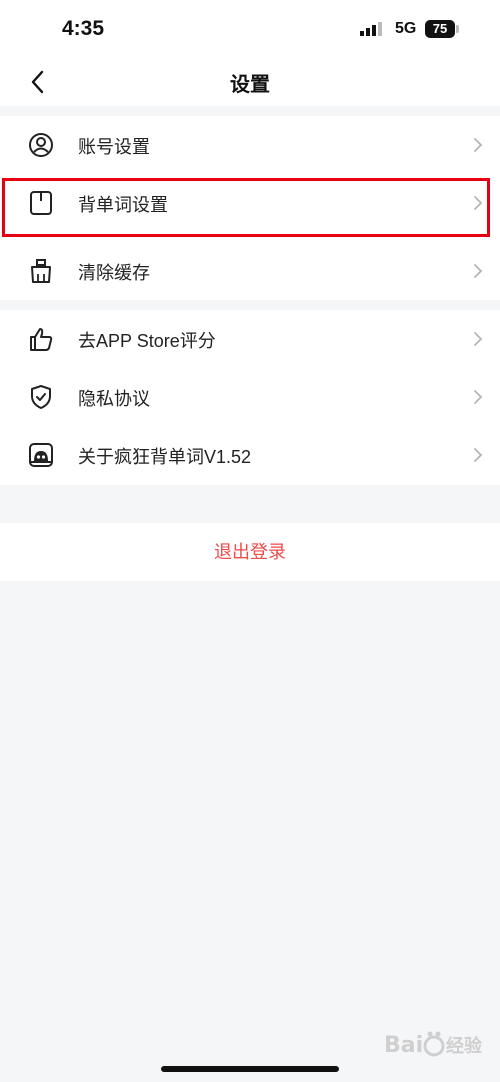 The image size is (500, 1082). Describe the element at coordinates (250, 85) in the screenshot. I see `page-title: 设置` at that location.